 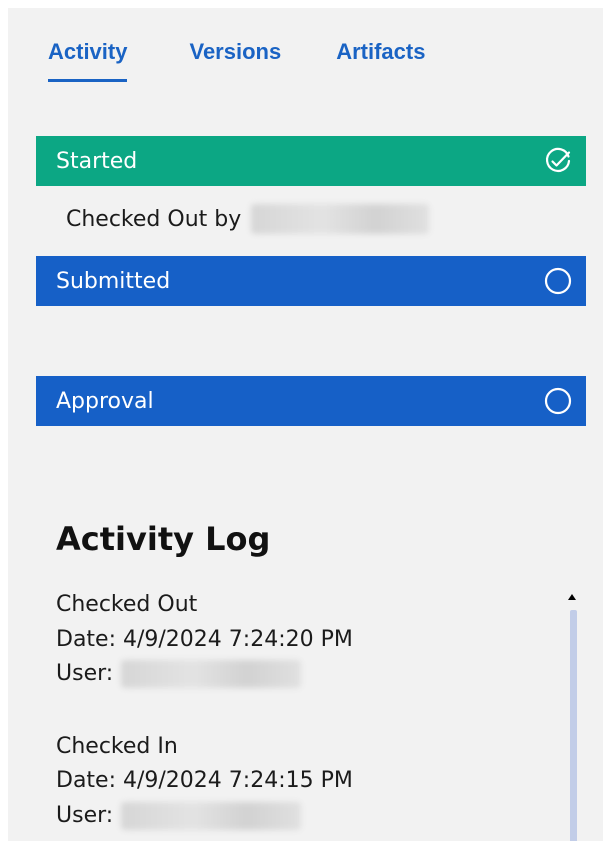 I want to click on stage-started-label: Started, so click(x=97, y=161).